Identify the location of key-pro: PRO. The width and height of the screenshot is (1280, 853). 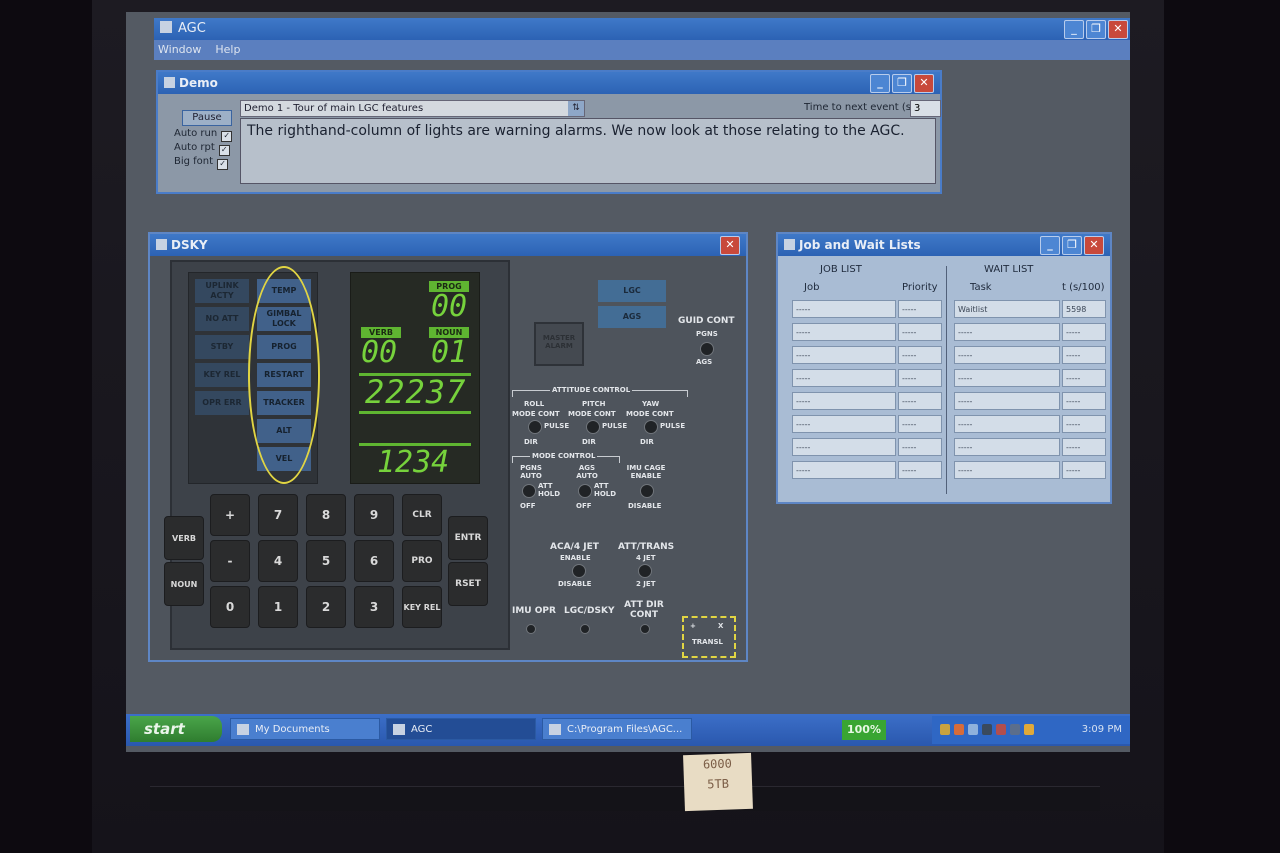
(422, 561).